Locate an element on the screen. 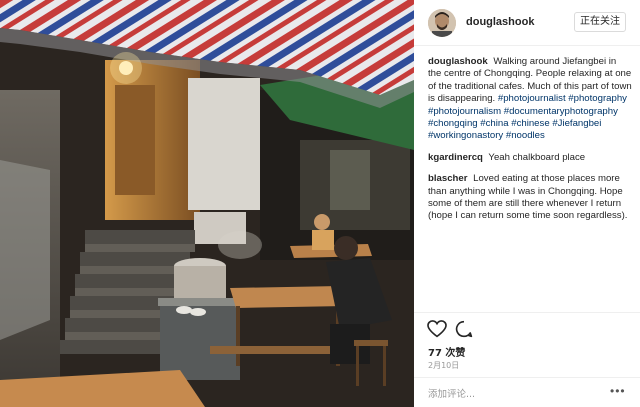 The height and width of the screenshot is (407, 640). hashtag: #workingonastory is located at coordinates (465, 135).